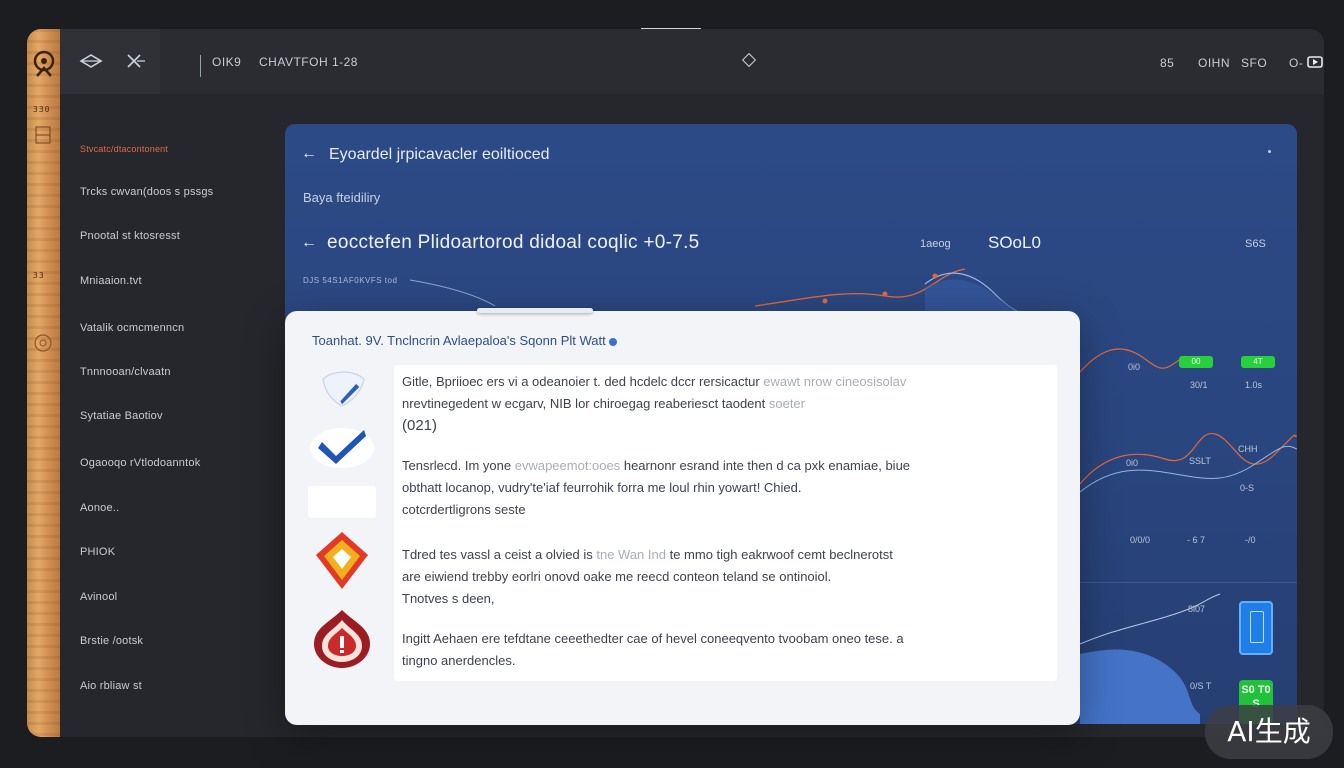  What do you see at coordinates (342, 502) in the screenshot?
I see `blank-icon-slot` at bounding box center [342, 502].